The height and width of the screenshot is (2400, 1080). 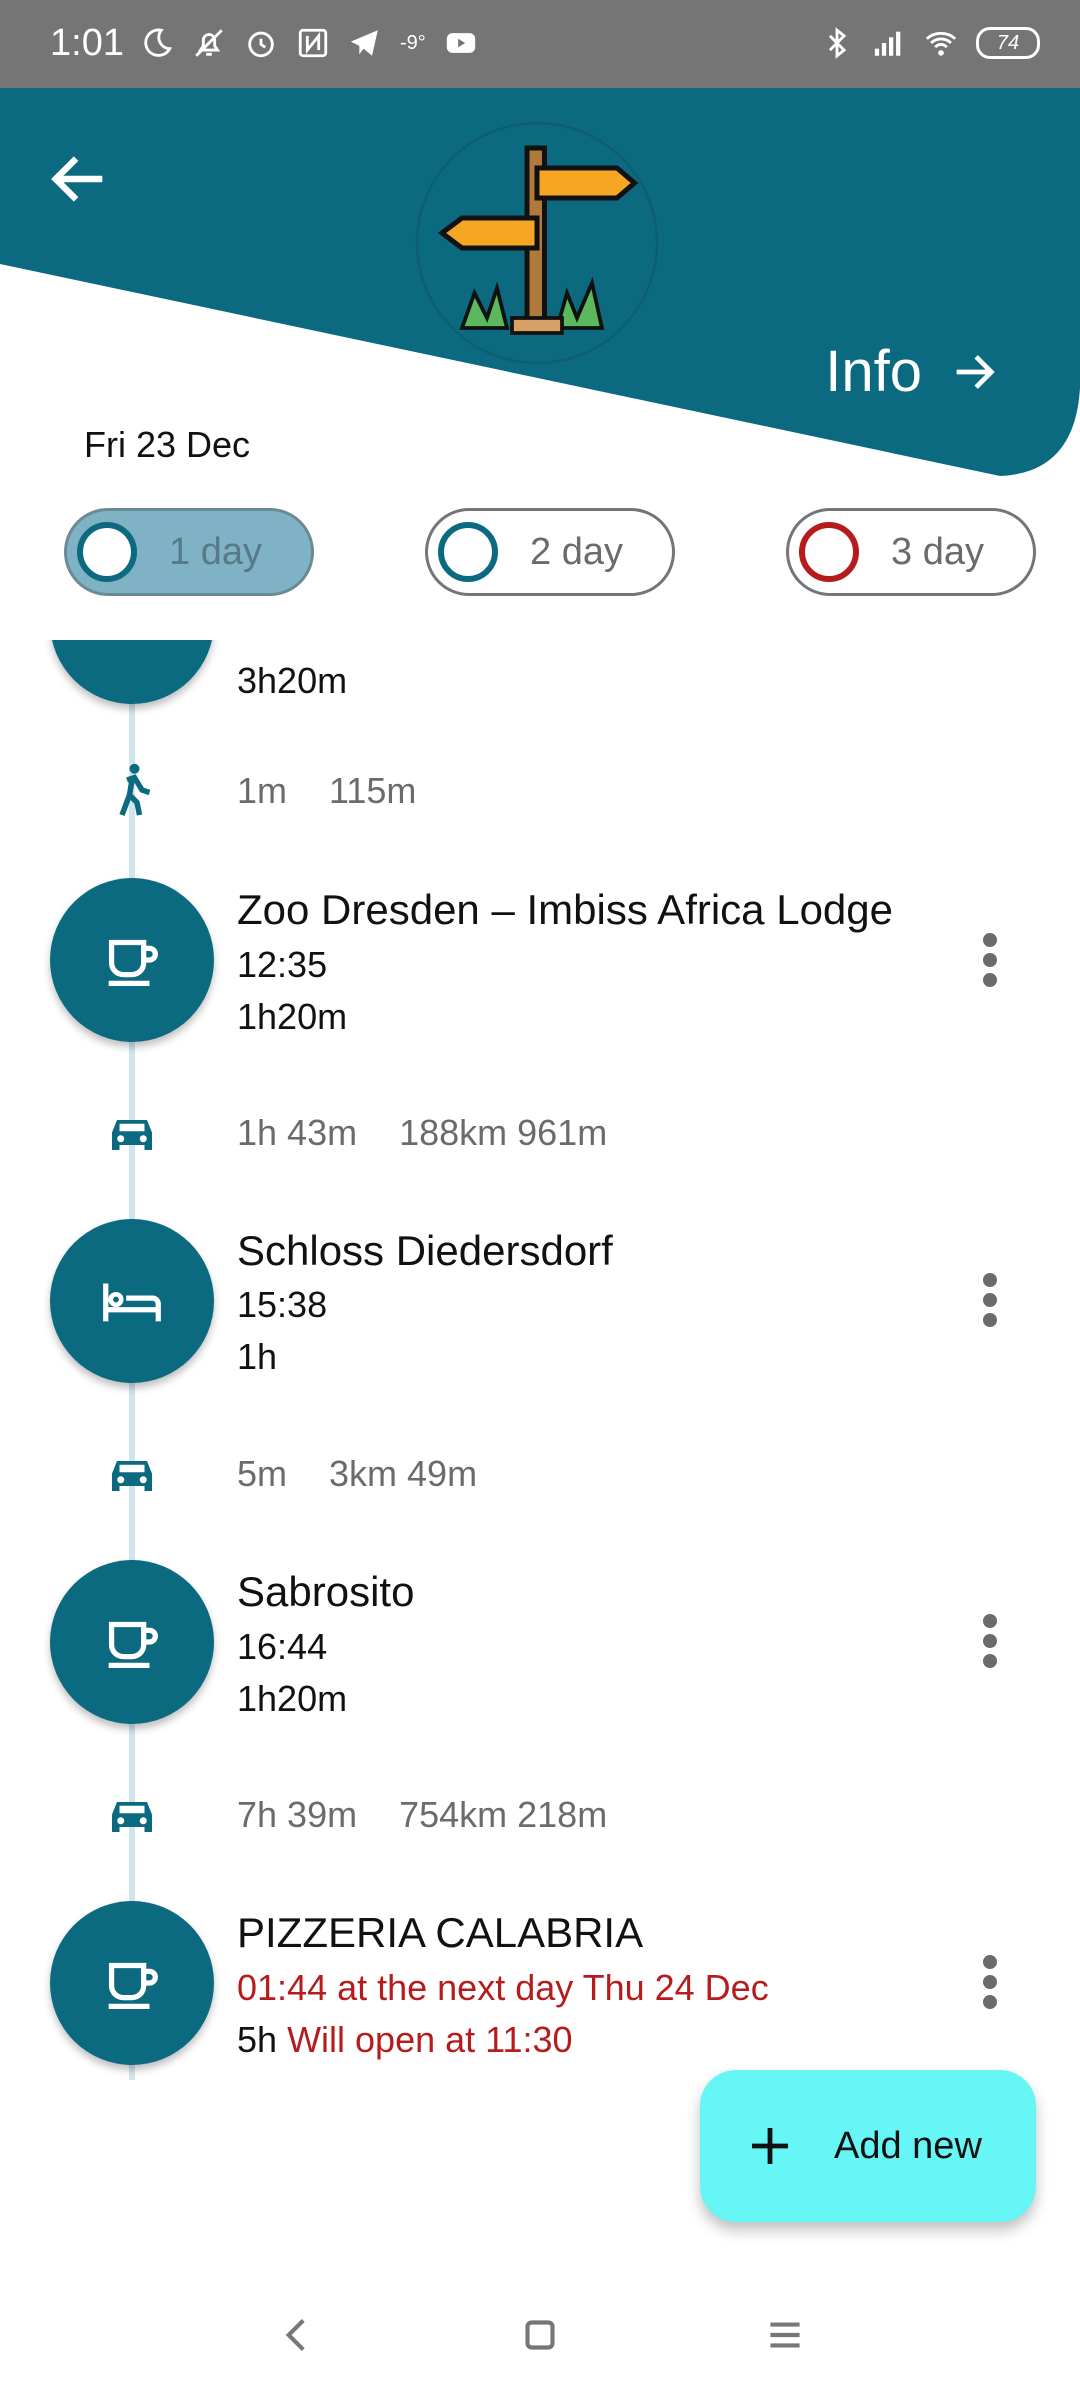 I want to click on moon-icon, so click(x=158, y=42).